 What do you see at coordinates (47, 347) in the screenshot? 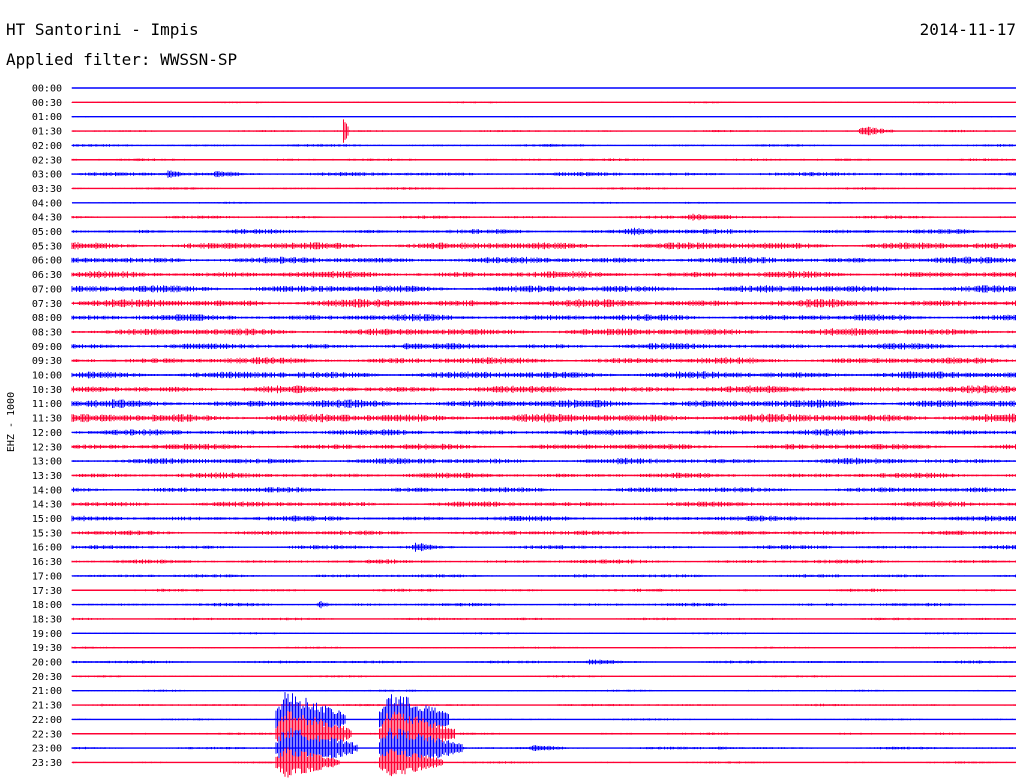
I see `row-time-label: 09:00` at bounding box center [47, 347].